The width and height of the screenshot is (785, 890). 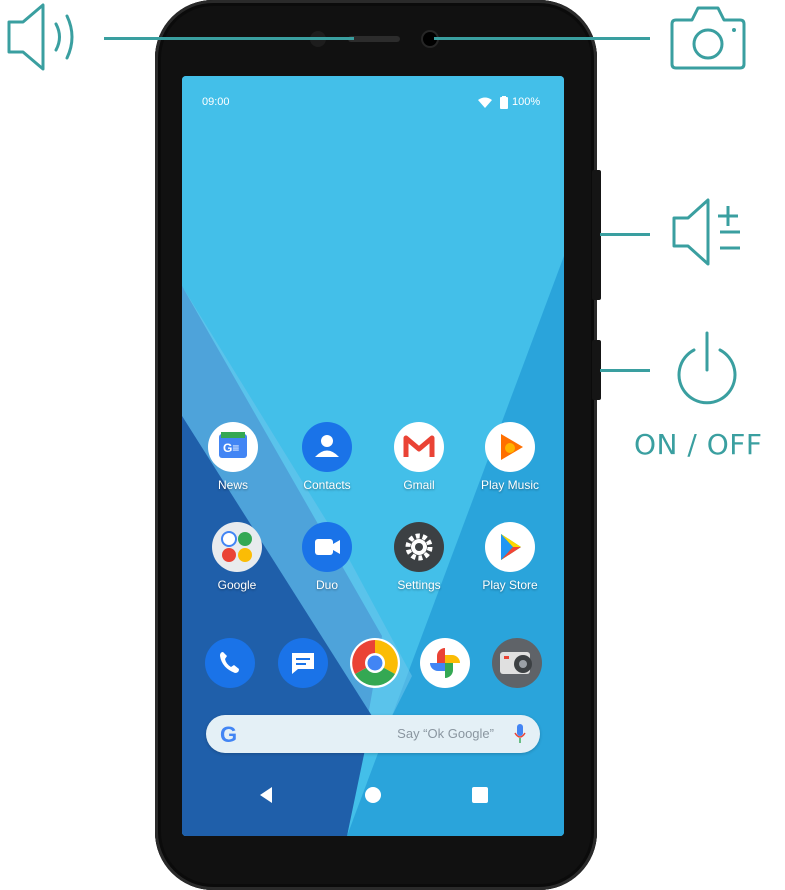 What do you see at coordinates (374, 39) in the screenshot?
I see `earpiece-speaker` at bounding box center [374, 39].